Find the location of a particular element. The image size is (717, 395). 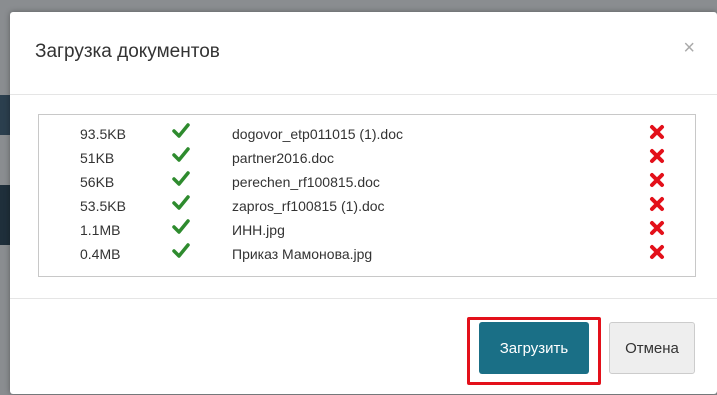

file-name: zapros_rf100815 (1).doc is located at coordinates (308, 206).